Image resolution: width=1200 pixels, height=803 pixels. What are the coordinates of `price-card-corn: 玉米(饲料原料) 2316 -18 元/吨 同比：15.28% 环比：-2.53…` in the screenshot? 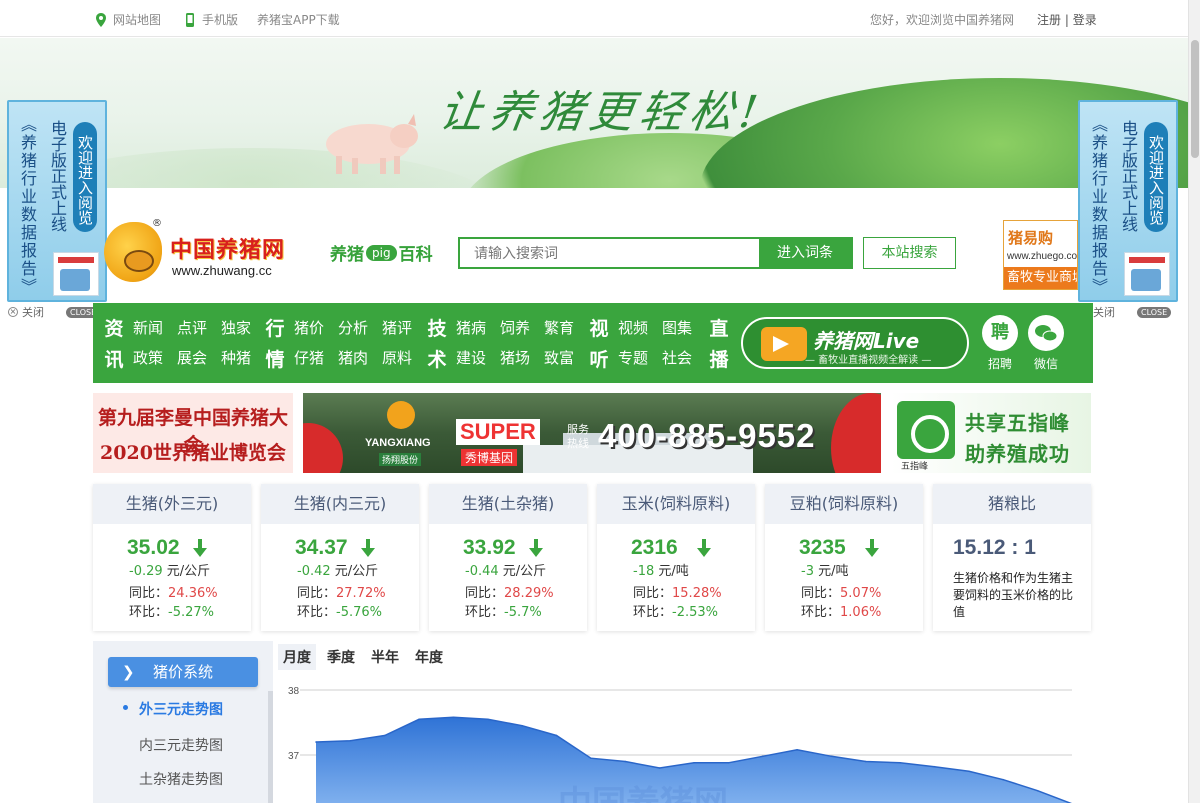 It's located at (676, 557).